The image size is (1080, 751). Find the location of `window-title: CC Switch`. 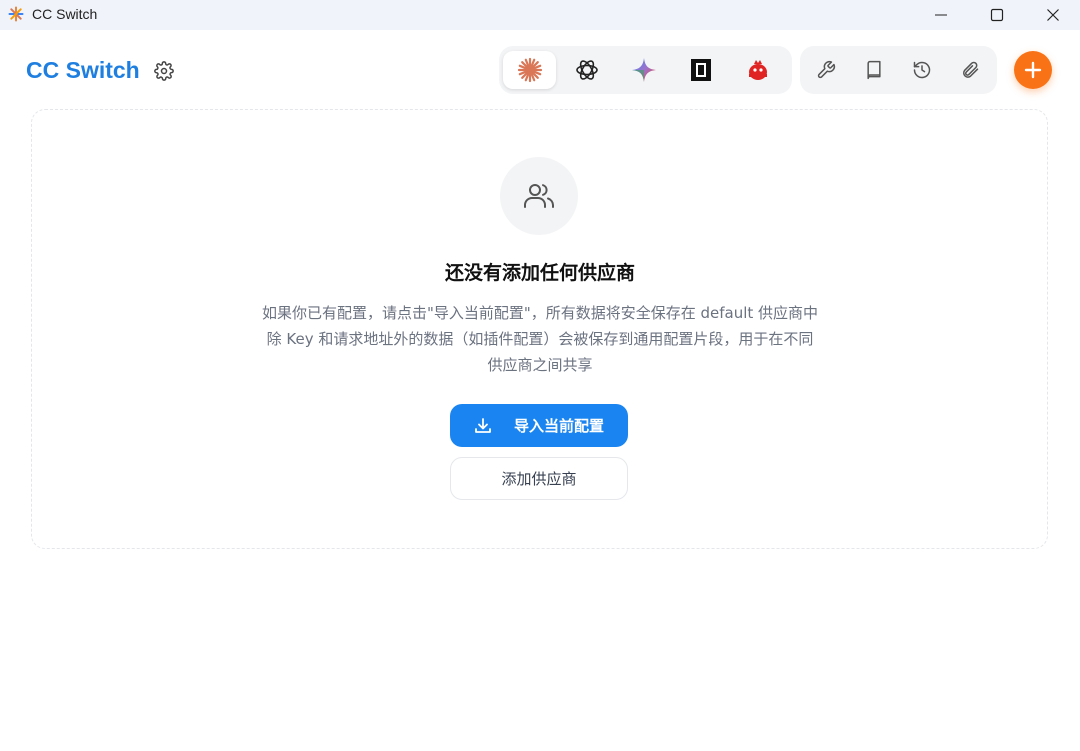

window-title: CC Switch is located at coordinates (65, 14).